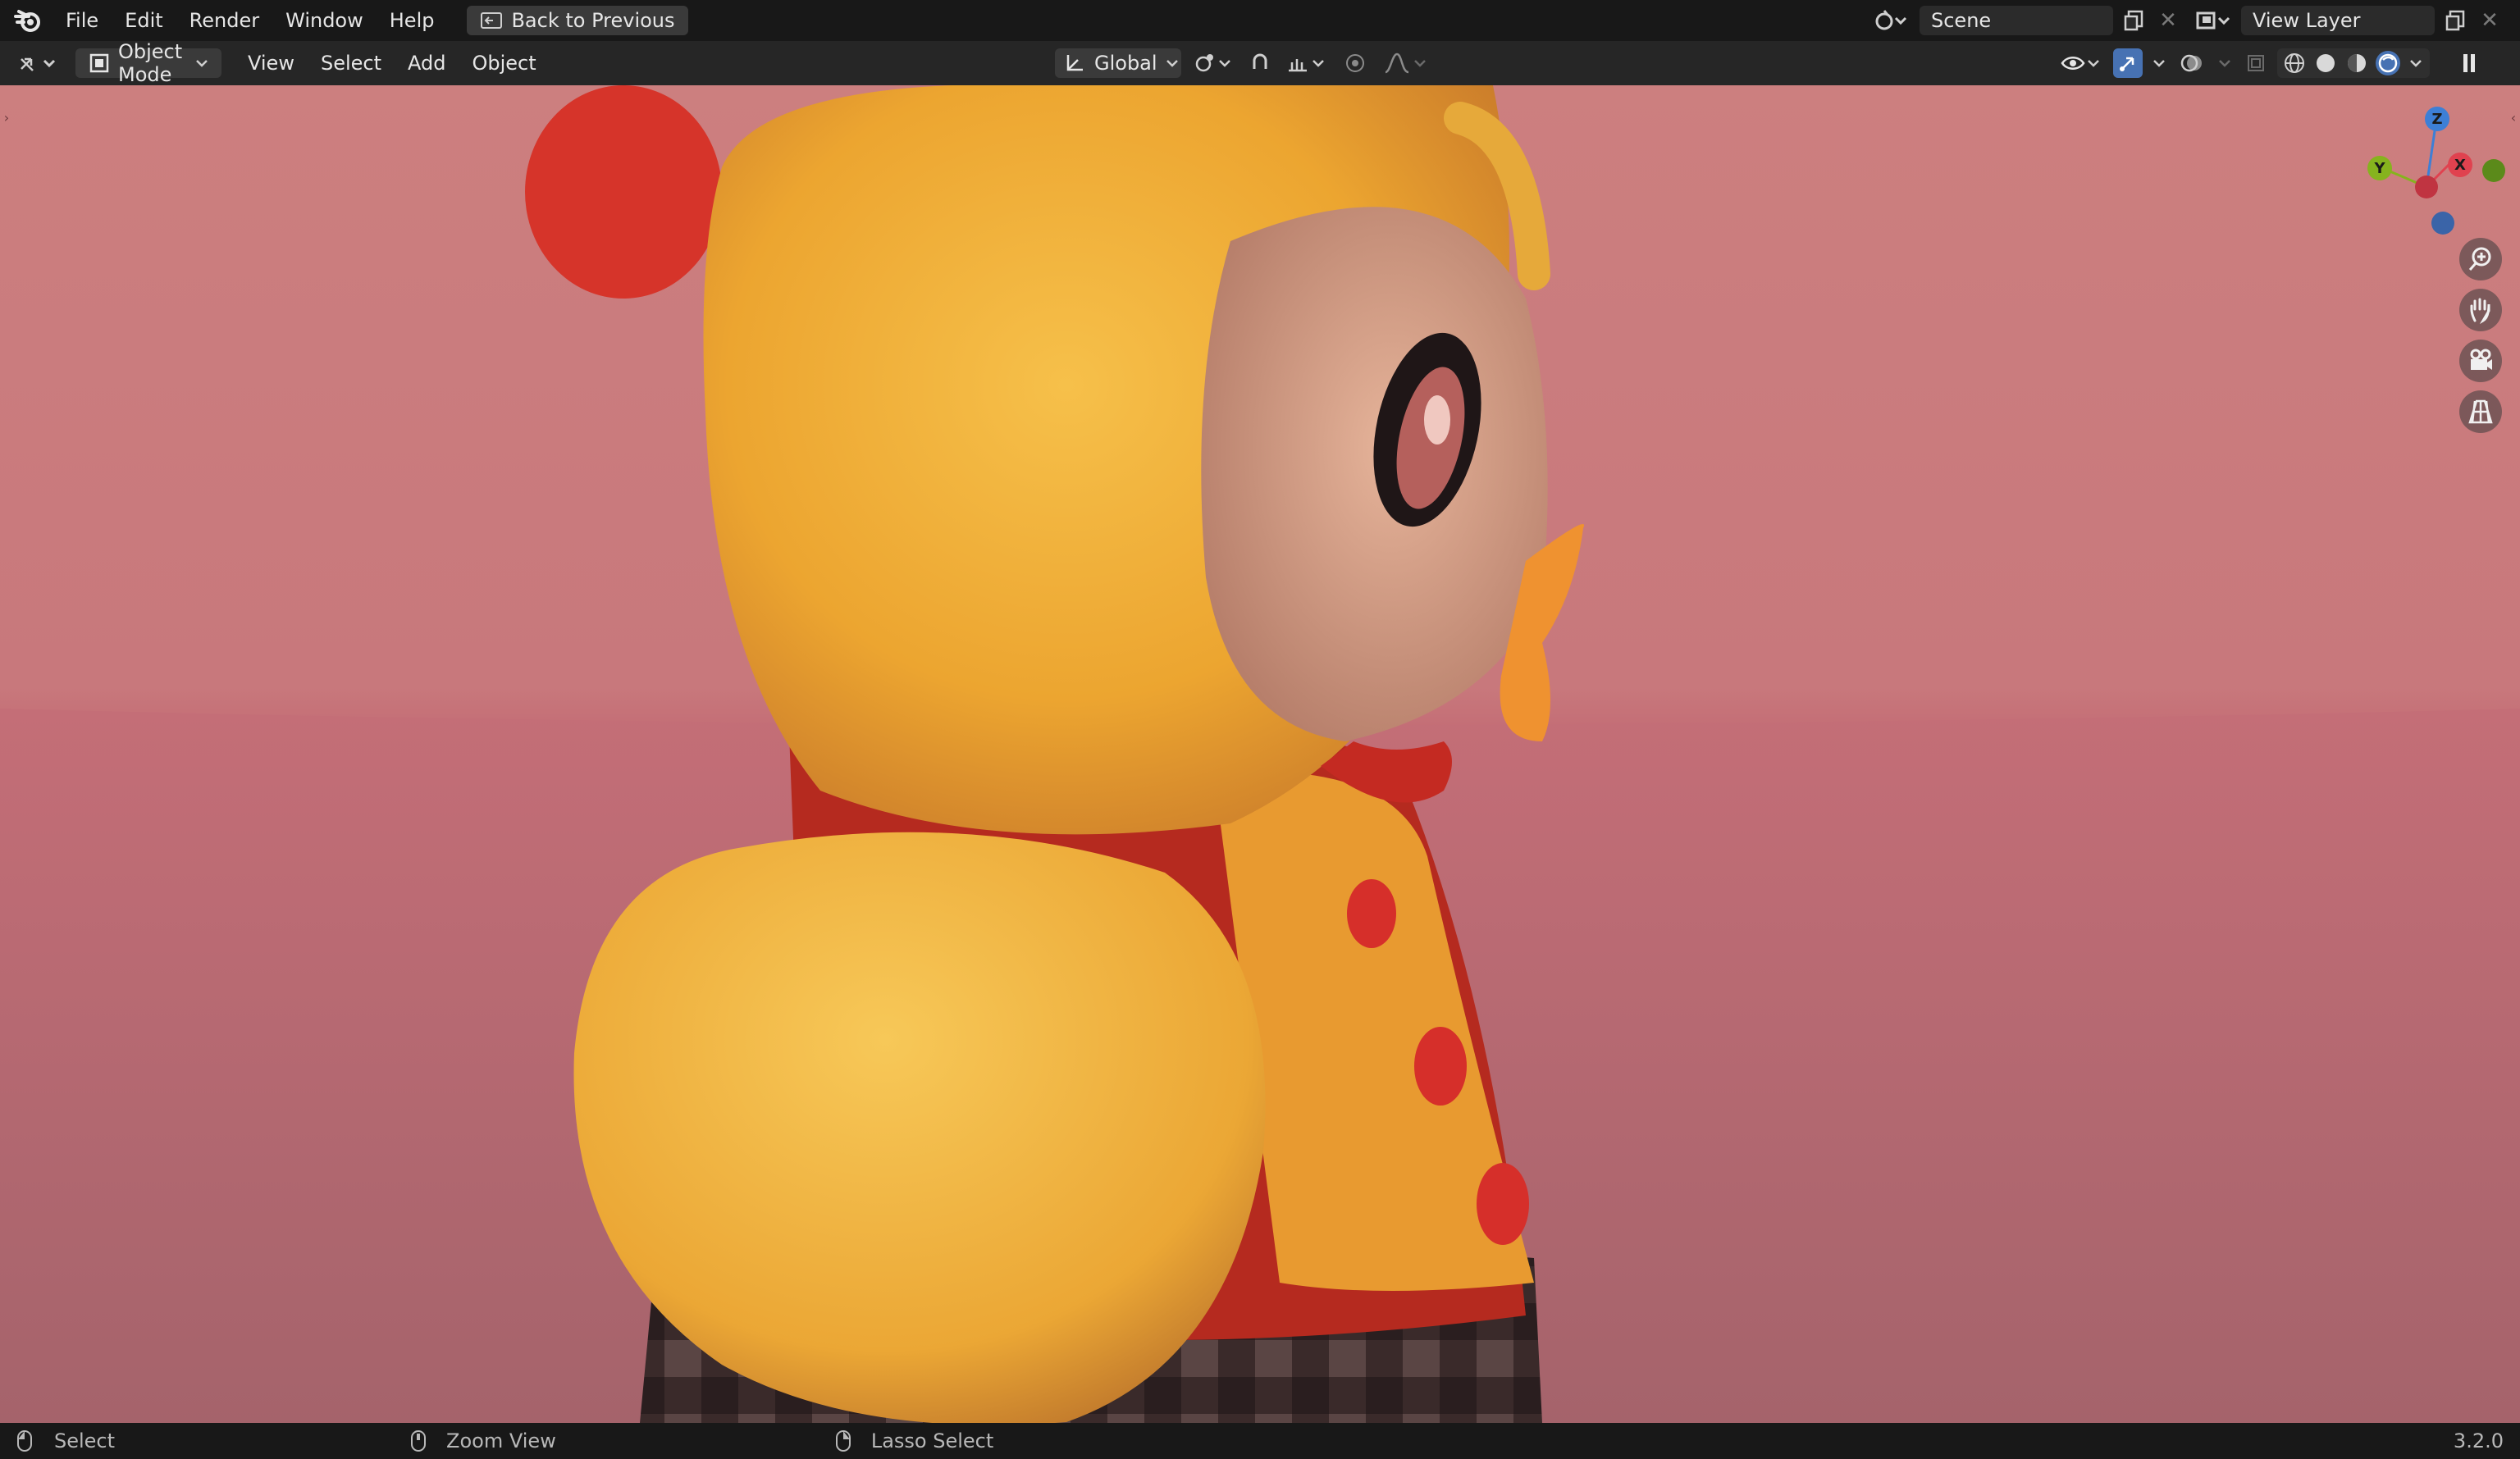 The height and width of the screenshot is (1459, 2520). What do you see at coordinates (1307, 63) in the screenshot?
I see `snap-target-icon` at bounding box center [1307, 63].